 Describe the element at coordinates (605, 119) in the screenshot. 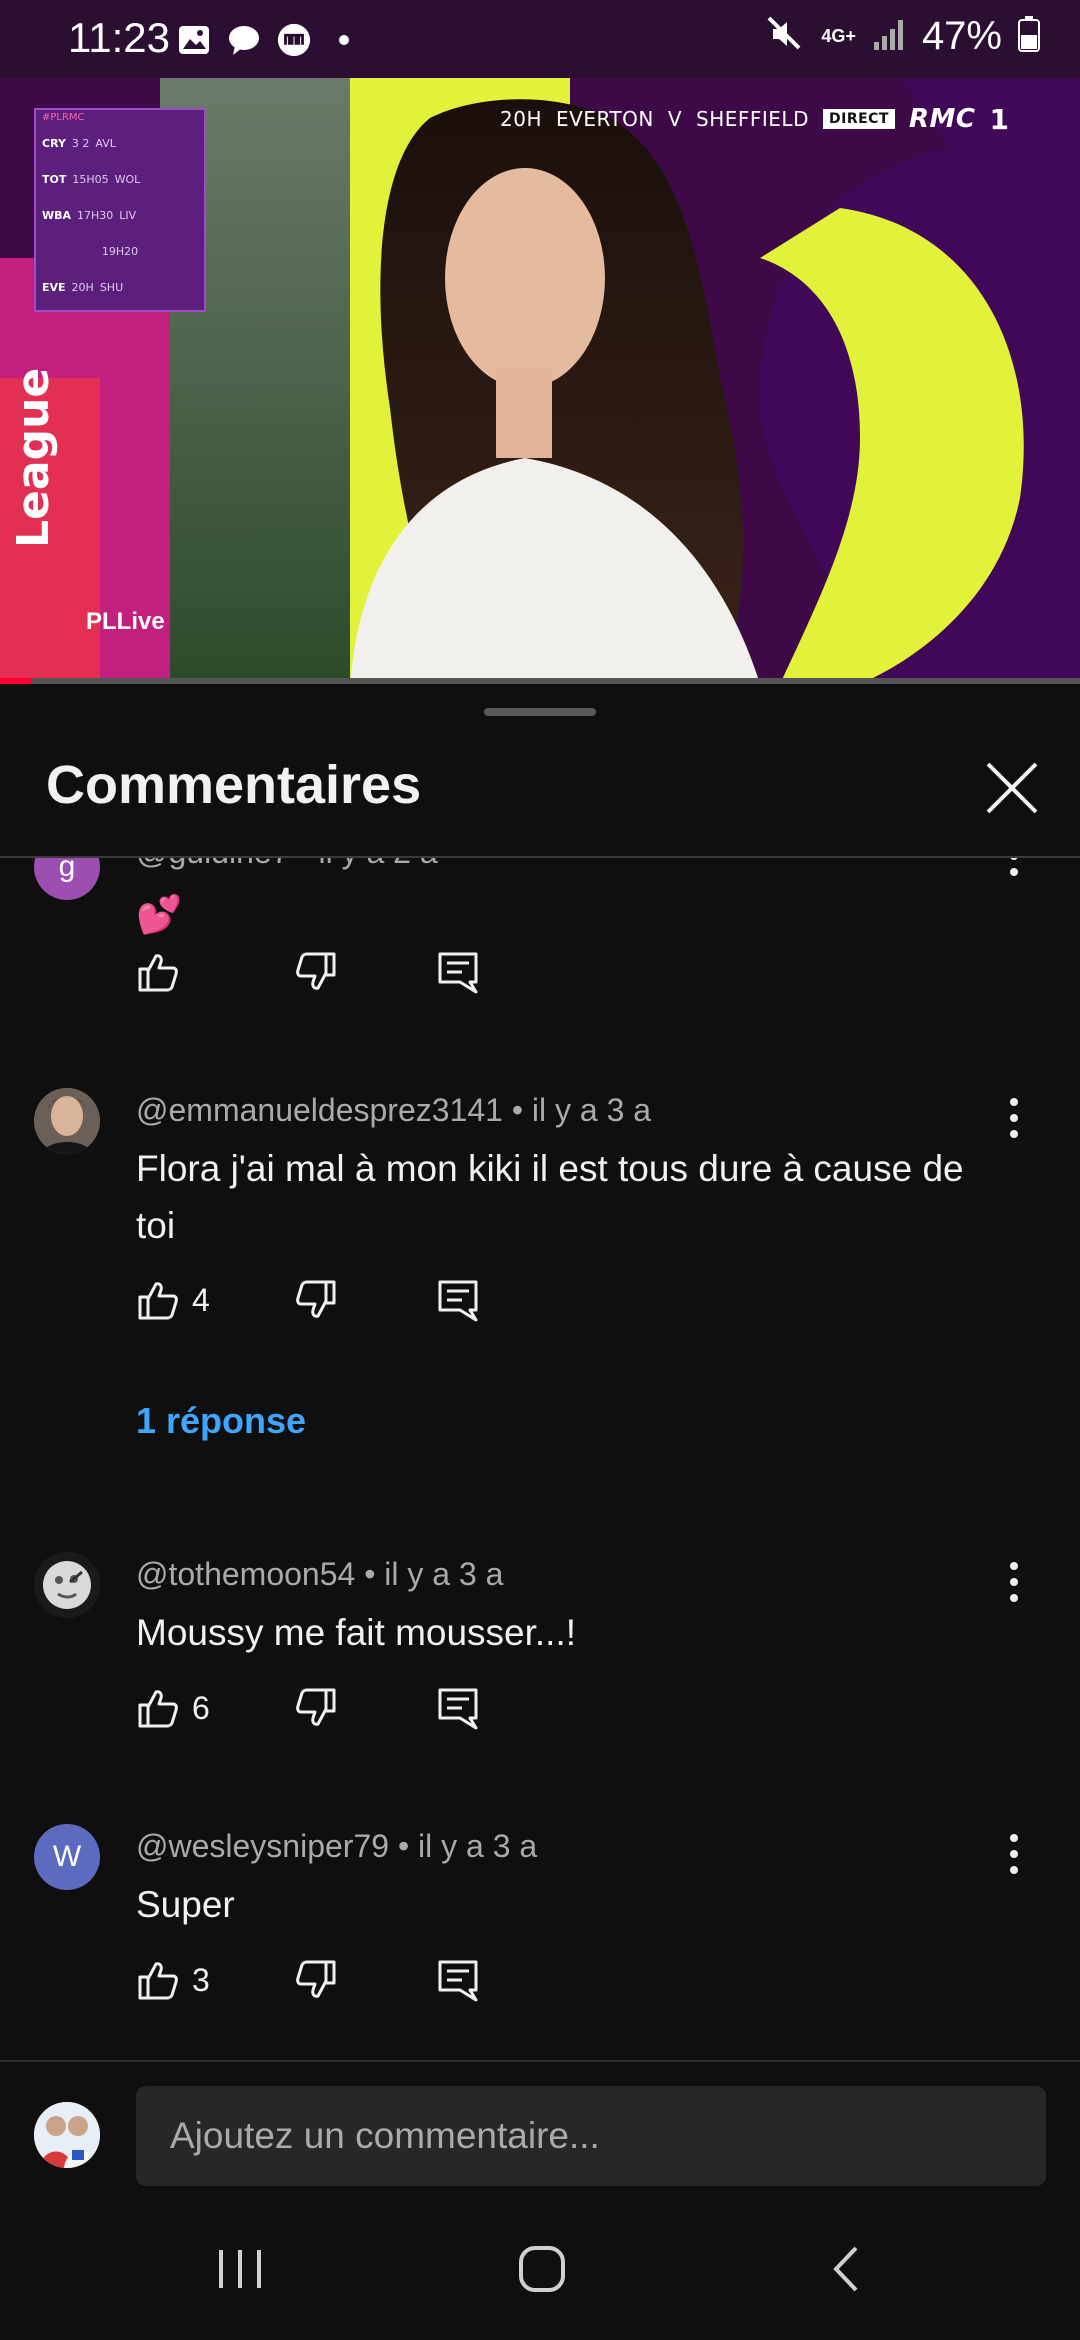

I see `banner-home-team: EVERTON` at that location.